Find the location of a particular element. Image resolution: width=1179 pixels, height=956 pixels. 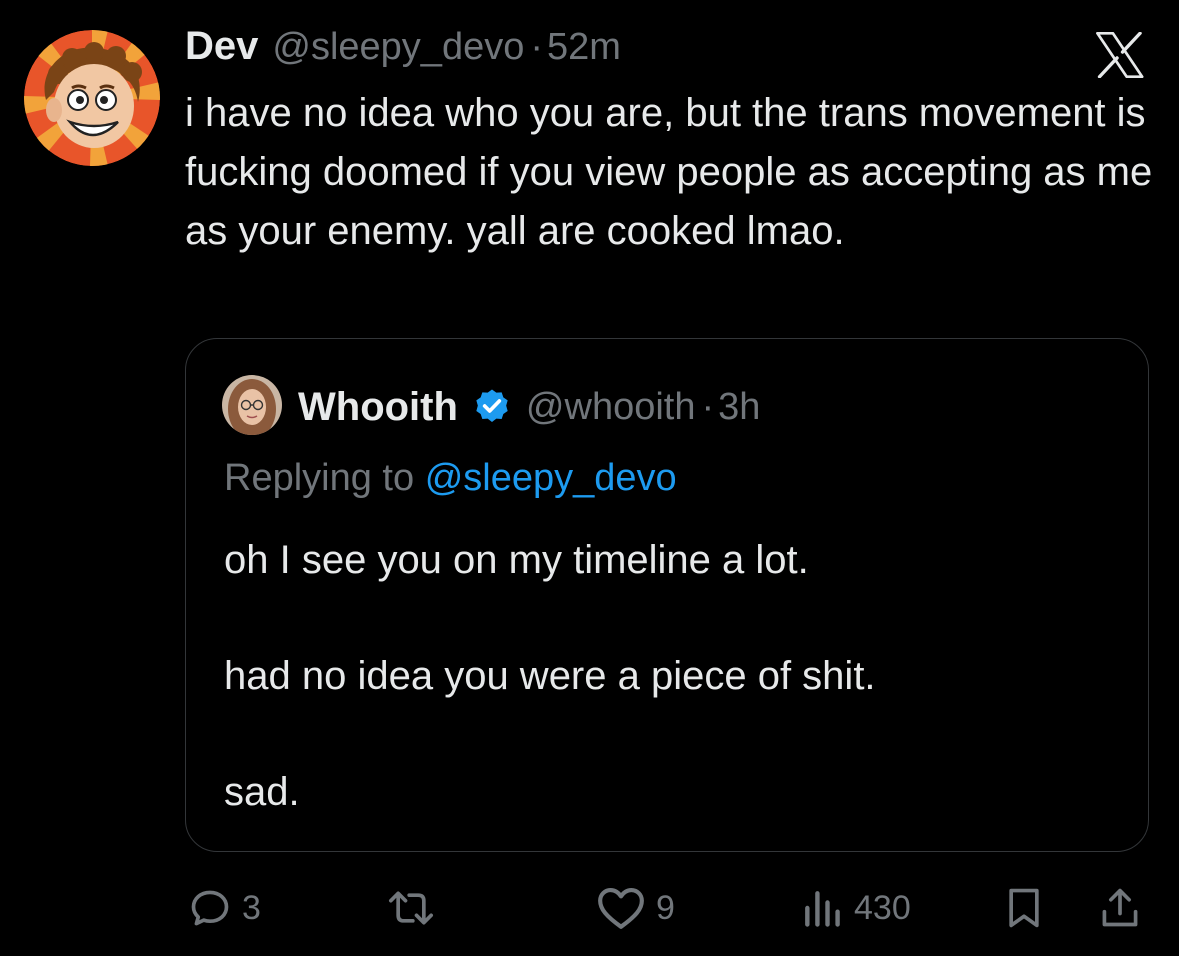

bookmark-button is located at coordinates (1024, 908).